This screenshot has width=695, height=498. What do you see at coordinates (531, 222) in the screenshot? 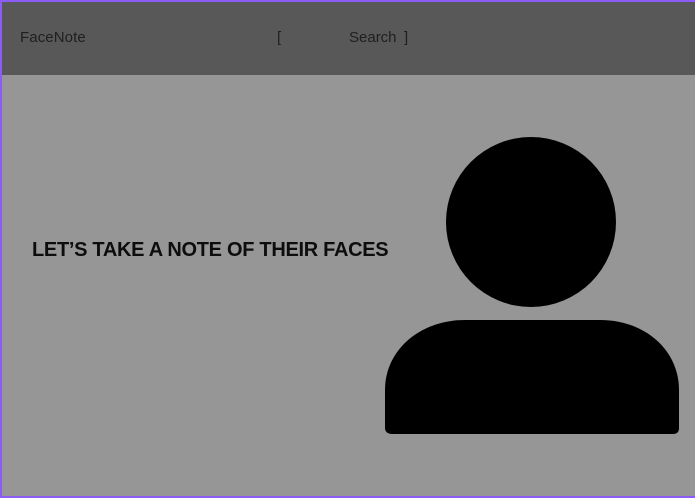
I see `avatar-head-icon` at bounding box center [531, 222].